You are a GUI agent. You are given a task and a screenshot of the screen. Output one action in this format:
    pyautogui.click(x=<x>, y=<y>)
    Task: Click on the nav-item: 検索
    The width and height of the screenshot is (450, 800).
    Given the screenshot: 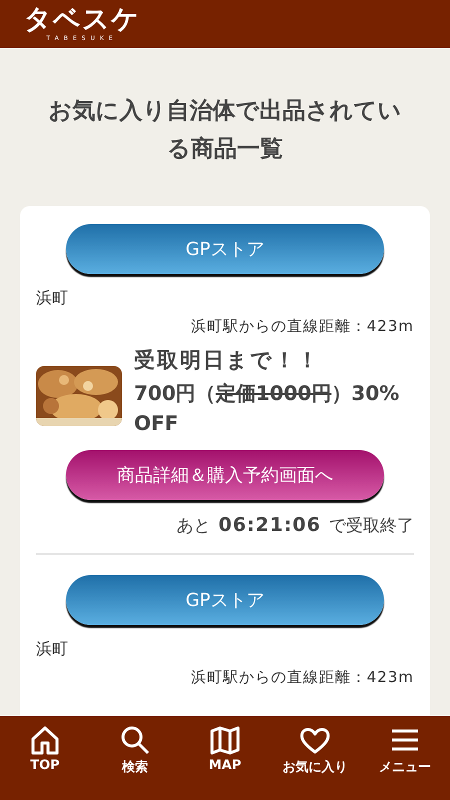 What is the action you would take?
    pyautogui.click(x=135, y=753)
    